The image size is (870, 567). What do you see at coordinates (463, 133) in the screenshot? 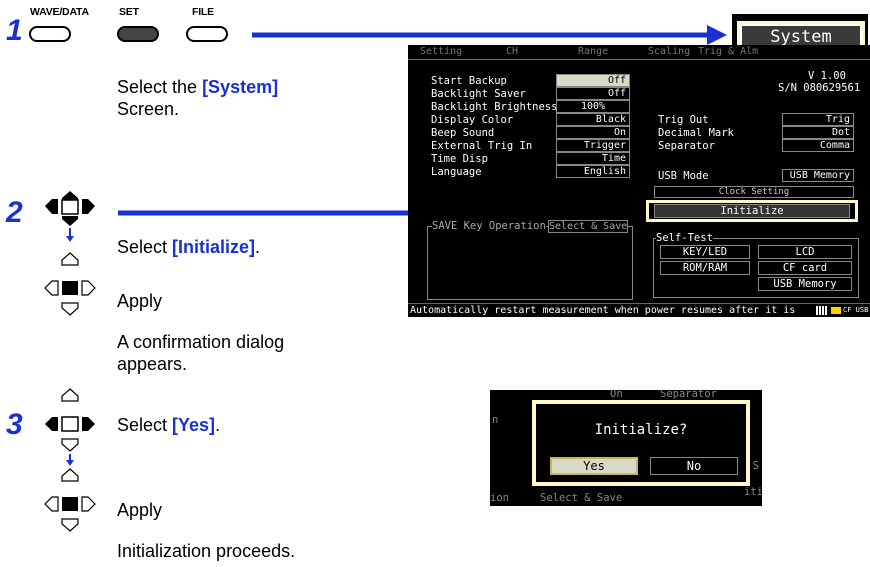
I see `setting-label: Beep Sound` at bounding box center [463, 133].